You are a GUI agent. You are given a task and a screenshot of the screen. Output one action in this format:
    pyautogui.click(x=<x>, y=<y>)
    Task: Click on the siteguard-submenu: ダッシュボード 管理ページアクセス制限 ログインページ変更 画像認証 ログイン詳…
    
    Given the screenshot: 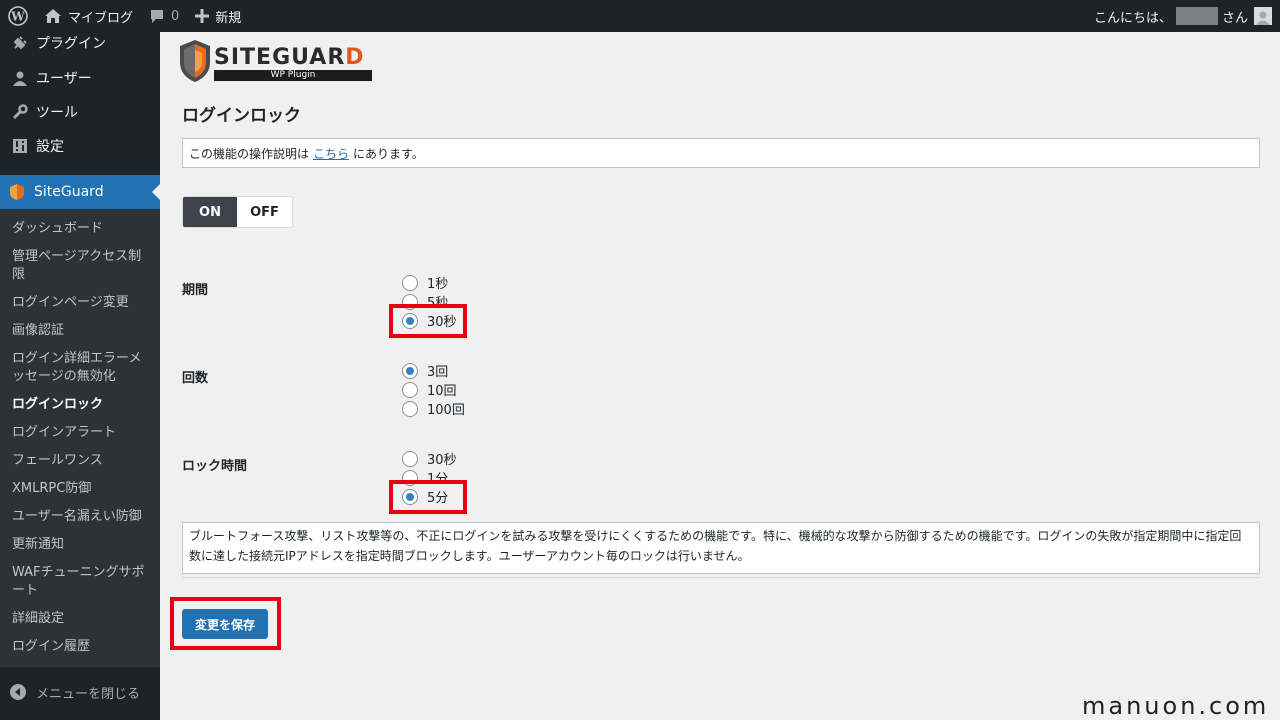 What is the action you would take?
    pyautogui.click(x=80, y=438)
    